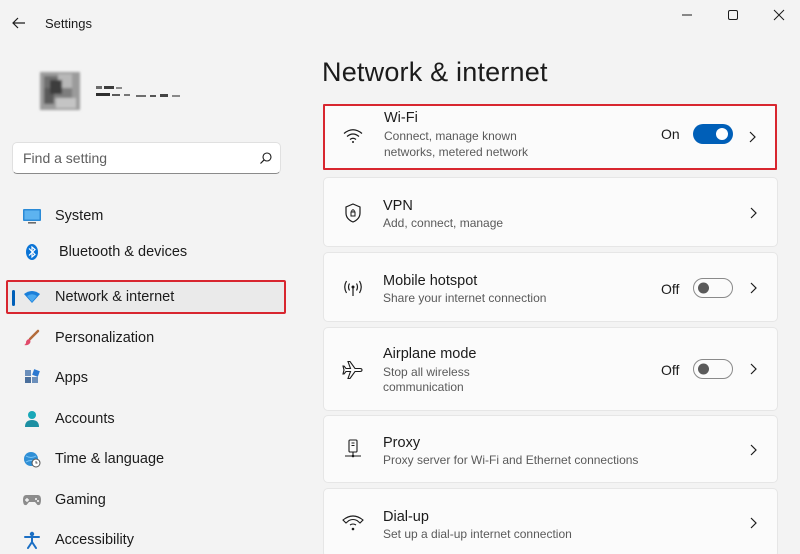 This screenshot has height=554, width=800. I want to click on back-button, so click(19, 23).